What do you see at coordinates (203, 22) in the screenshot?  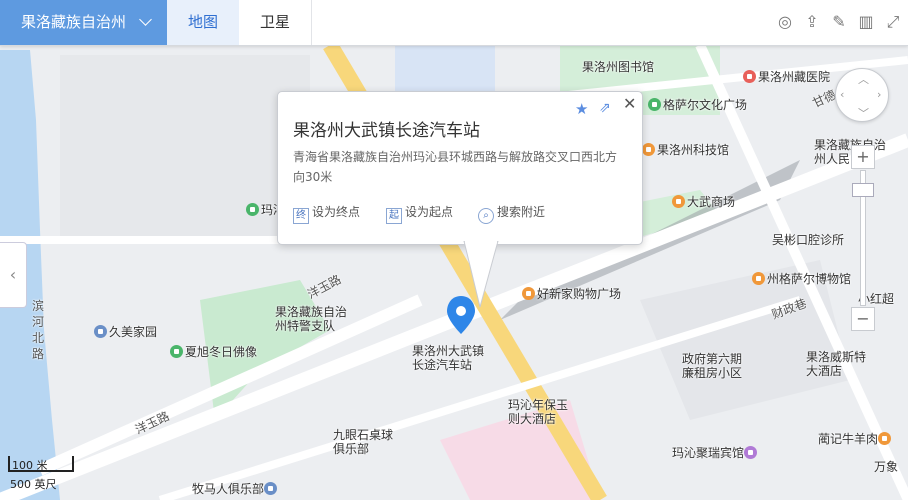 I see `tab-map: 地图` at bounding box center [203, 22].